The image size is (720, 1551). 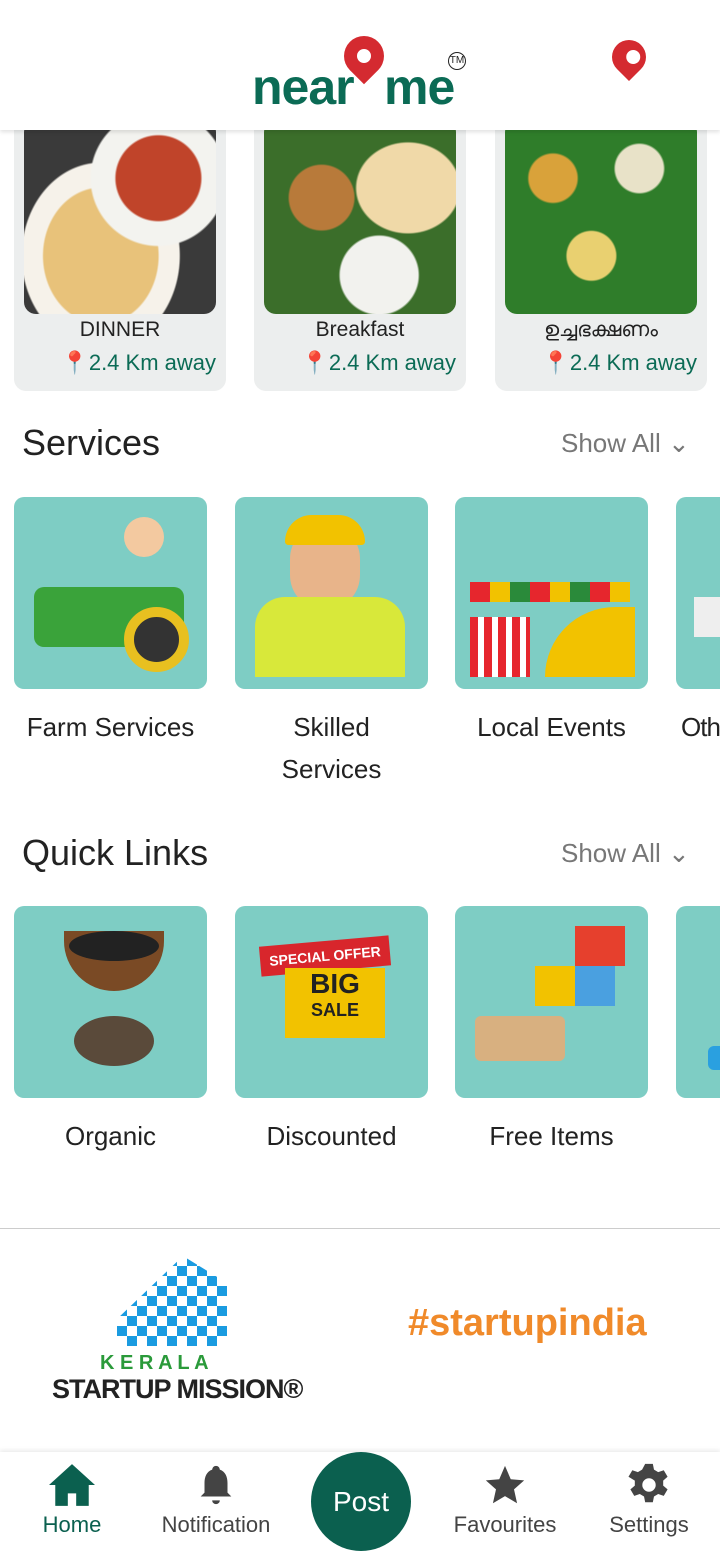 What do you see at coordinates (360, 1228) in the screenshot?
I see `divider` at bounding box center [360, 1228].